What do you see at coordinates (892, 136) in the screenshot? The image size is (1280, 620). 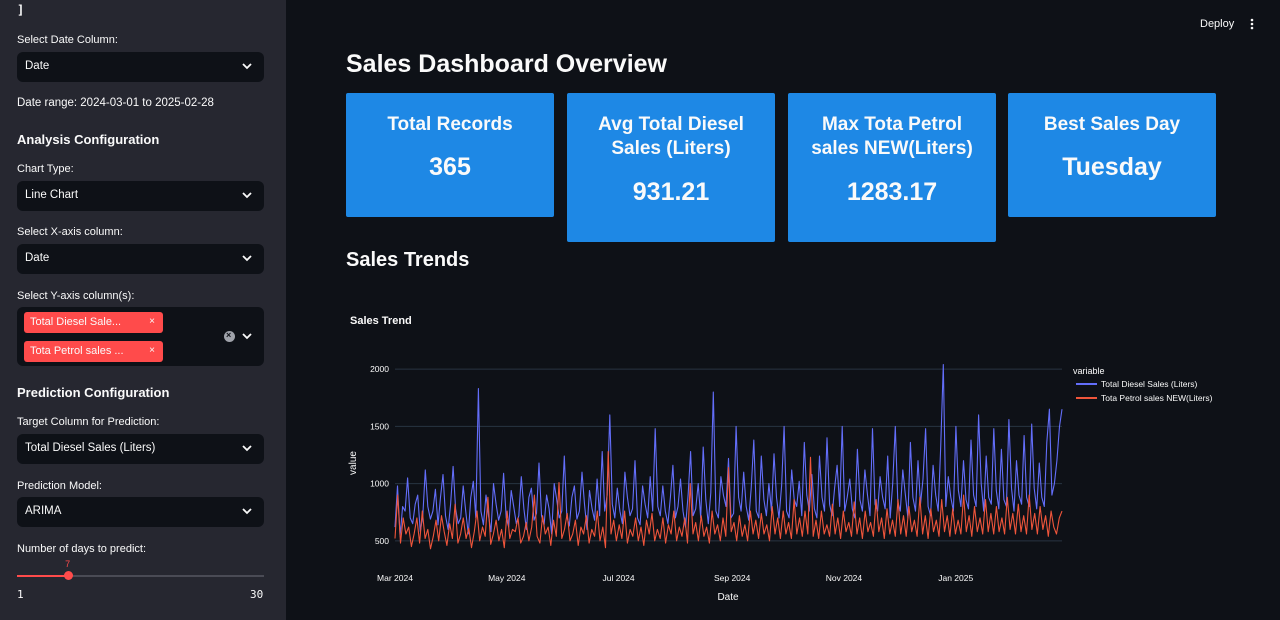 I see `metric-title: Max Tota Petrol sales NEW(Liters)` at bounding box center [892, 136].